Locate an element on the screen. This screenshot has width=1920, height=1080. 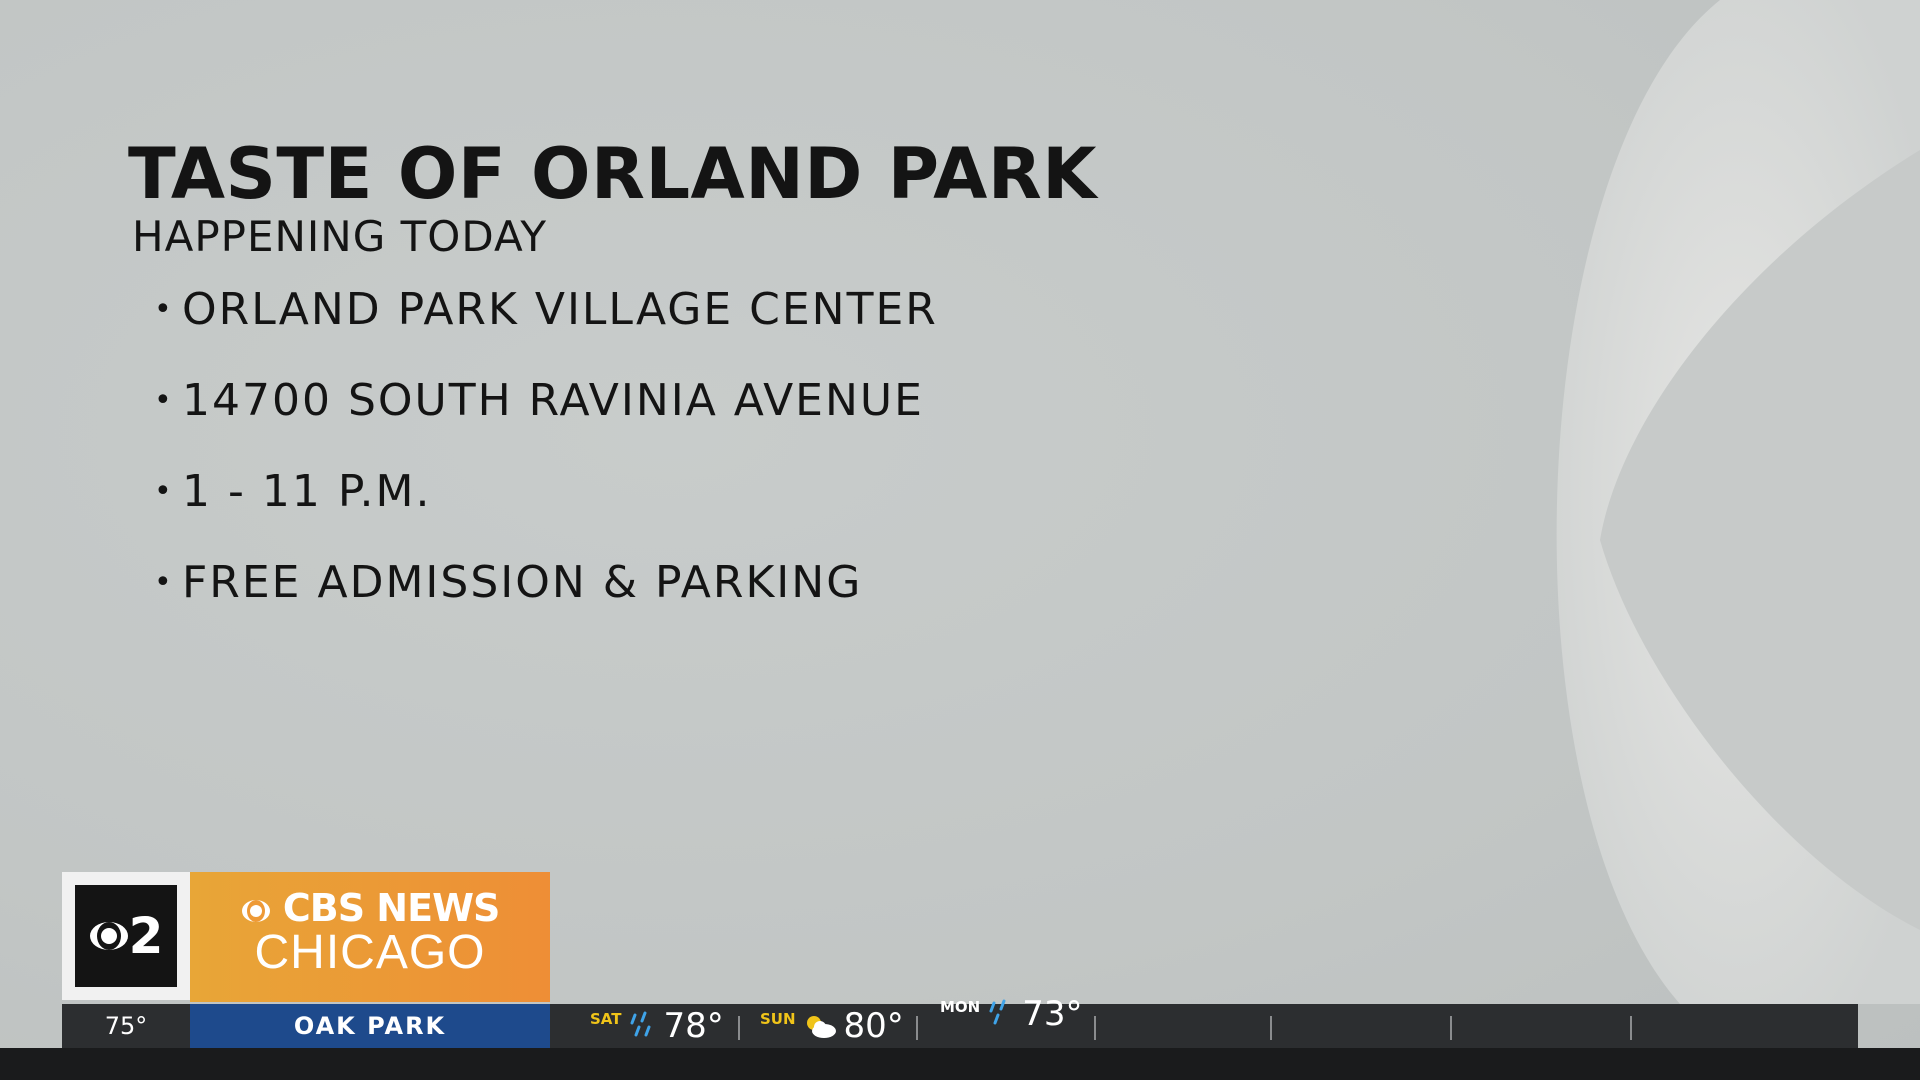
forecast-day: MON is located at coordinates (960, 1007).